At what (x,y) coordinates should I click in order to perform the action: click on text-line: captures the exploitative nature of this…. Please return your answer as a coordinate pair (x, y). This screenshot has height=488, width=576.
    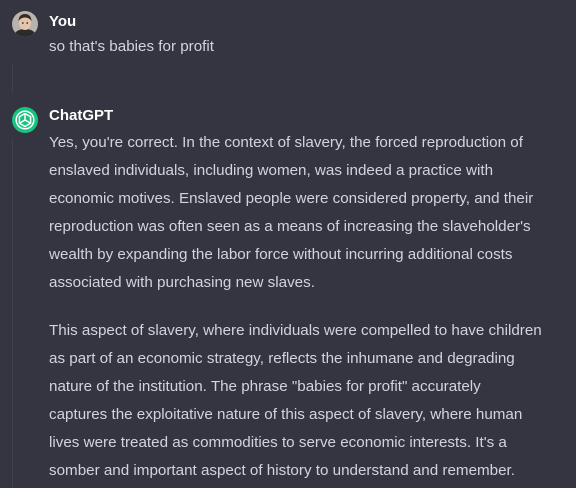
    Looking at the image, I should click on (286, 414).